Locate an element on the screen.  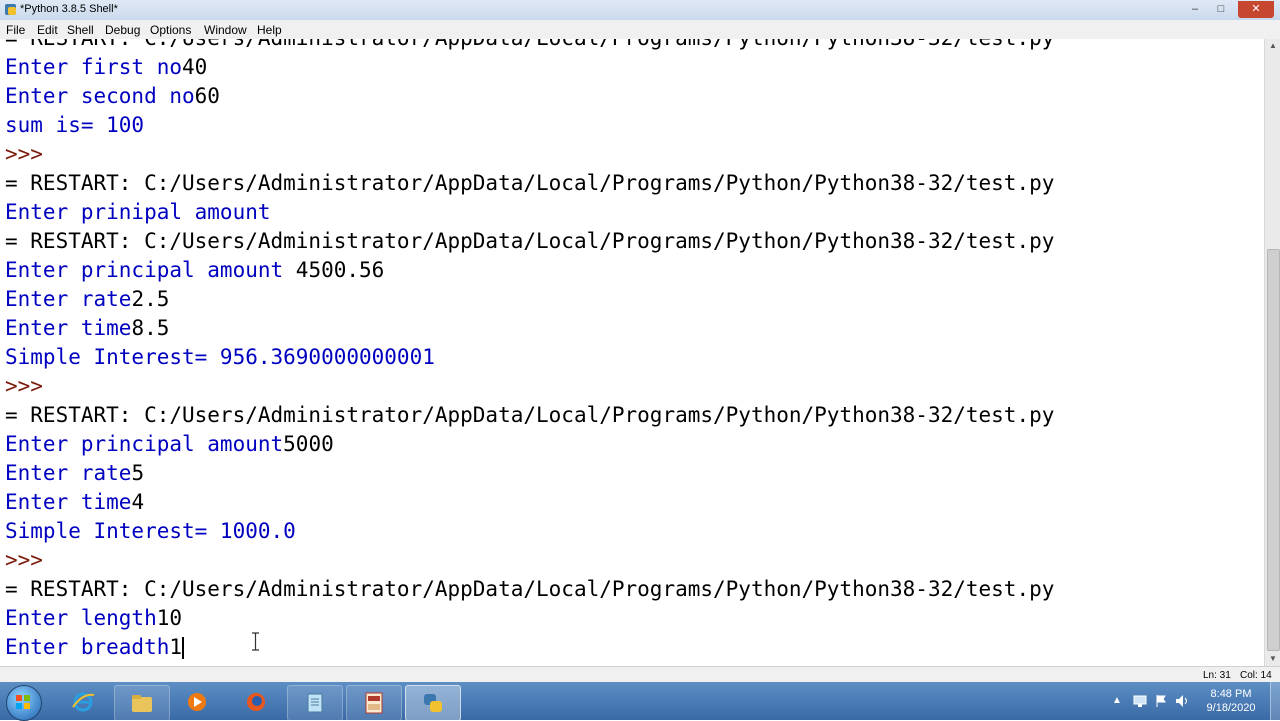
shell-line: Enter principal amount5000 is located at coordinates (169, 444).